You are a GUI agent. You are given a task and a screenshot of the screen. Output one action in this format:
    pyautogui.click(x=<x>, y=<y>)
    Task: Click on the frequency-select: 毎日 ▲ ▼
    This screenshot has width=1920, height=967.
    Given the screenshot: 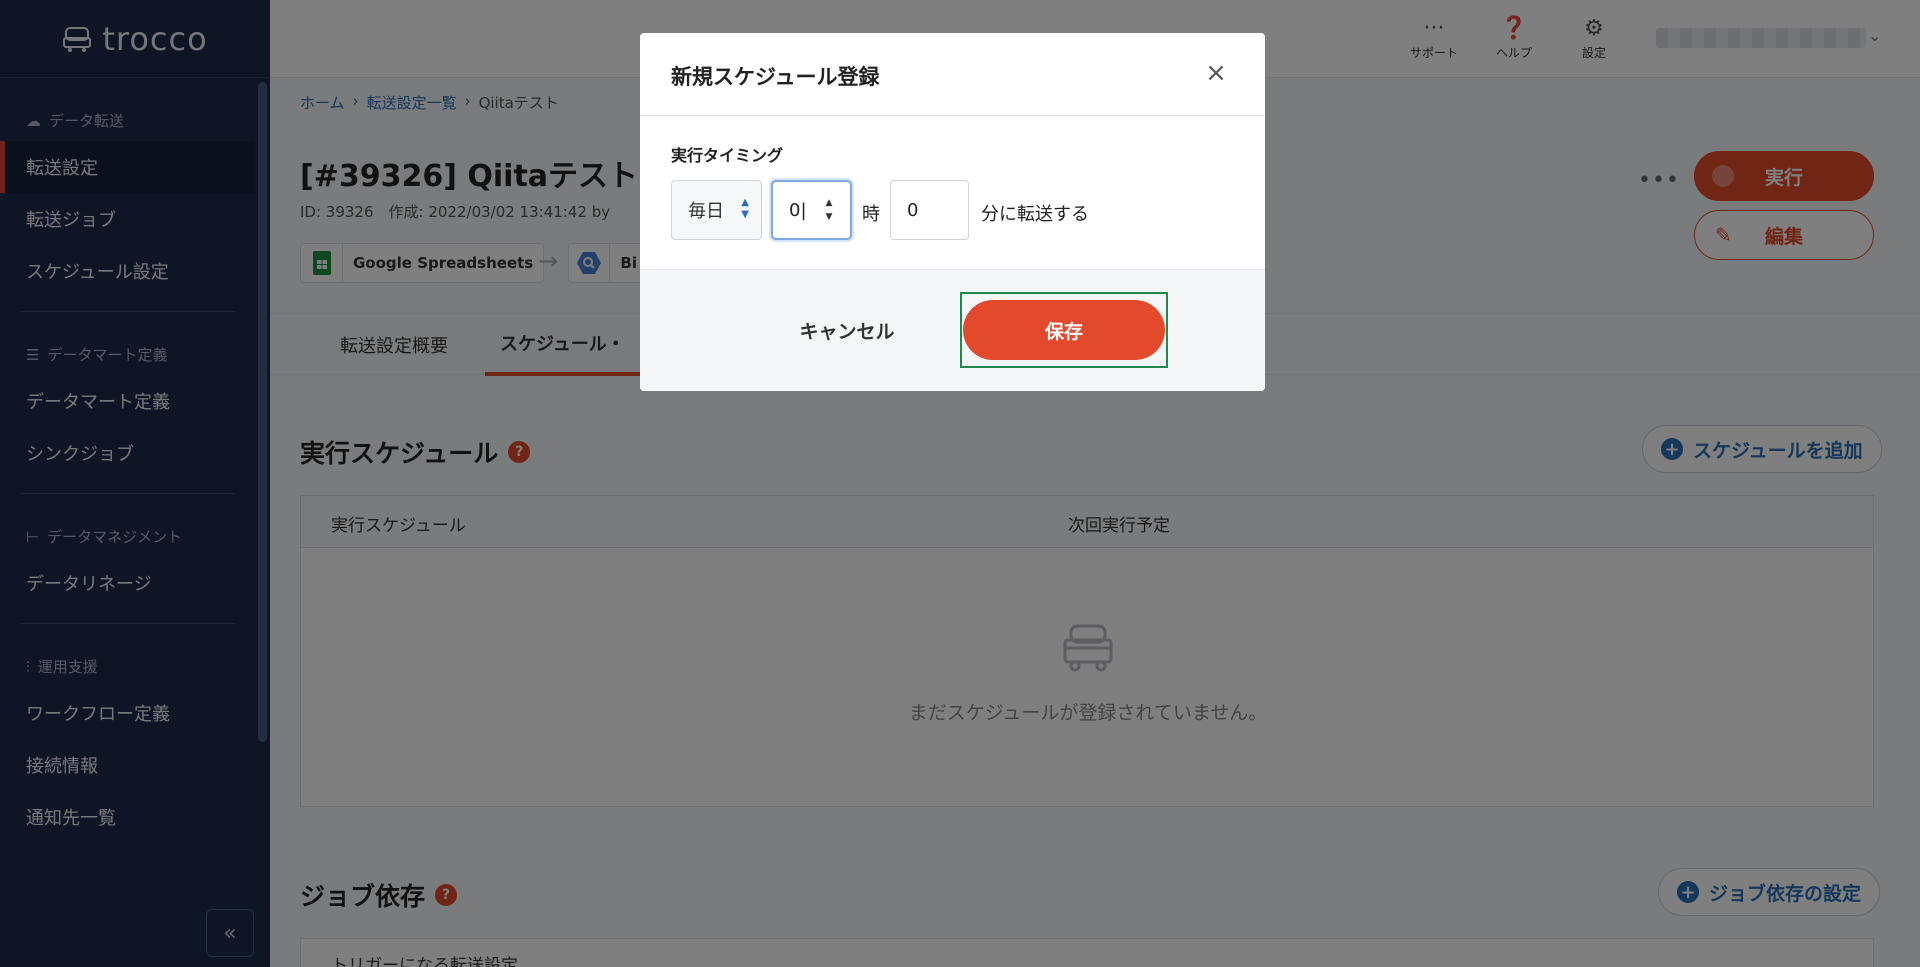 What is the action you would take?
    pyautogui.click(x=716, y=210)
    